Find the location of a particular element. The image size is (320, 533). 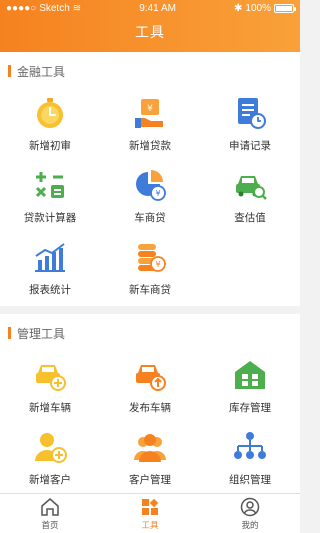

tool-label: 新车商贷 is located at coordinates (150, 290).